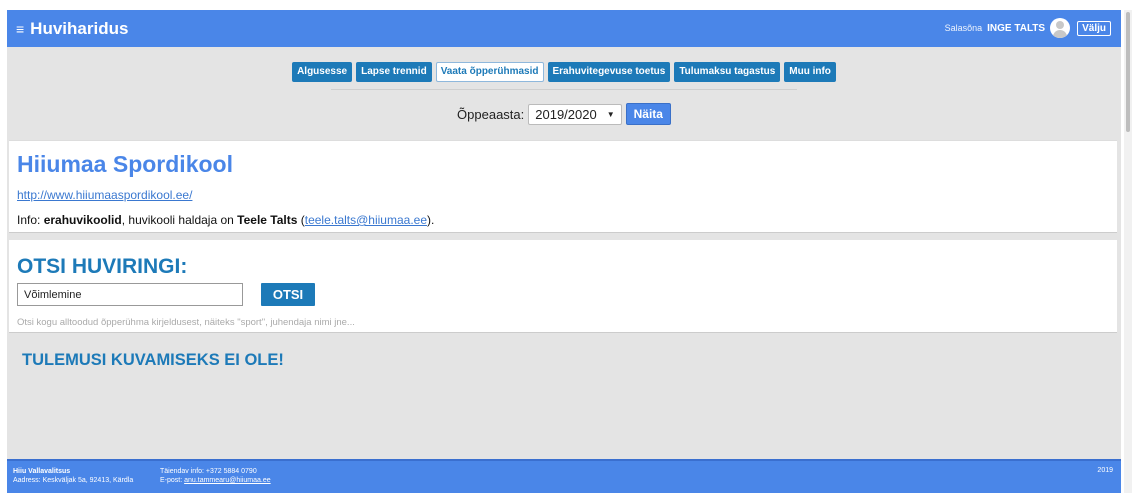  I want to click on year-filter: Õppeaasta: 2019/2020 ▼ Näita, so click(564, 114).